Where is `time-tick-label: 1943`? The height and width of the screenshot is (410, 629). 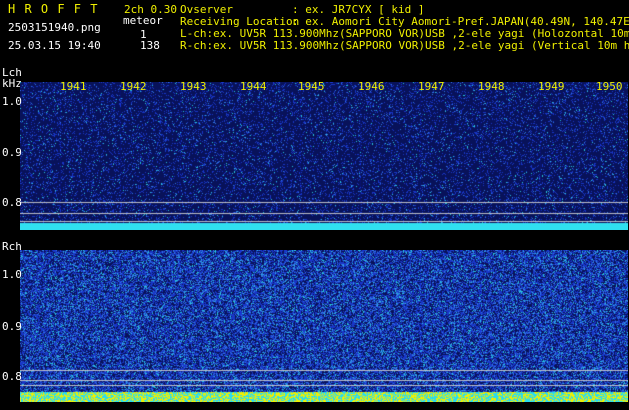
time-tick-label: 1943 is located at coordinates (193, 86).